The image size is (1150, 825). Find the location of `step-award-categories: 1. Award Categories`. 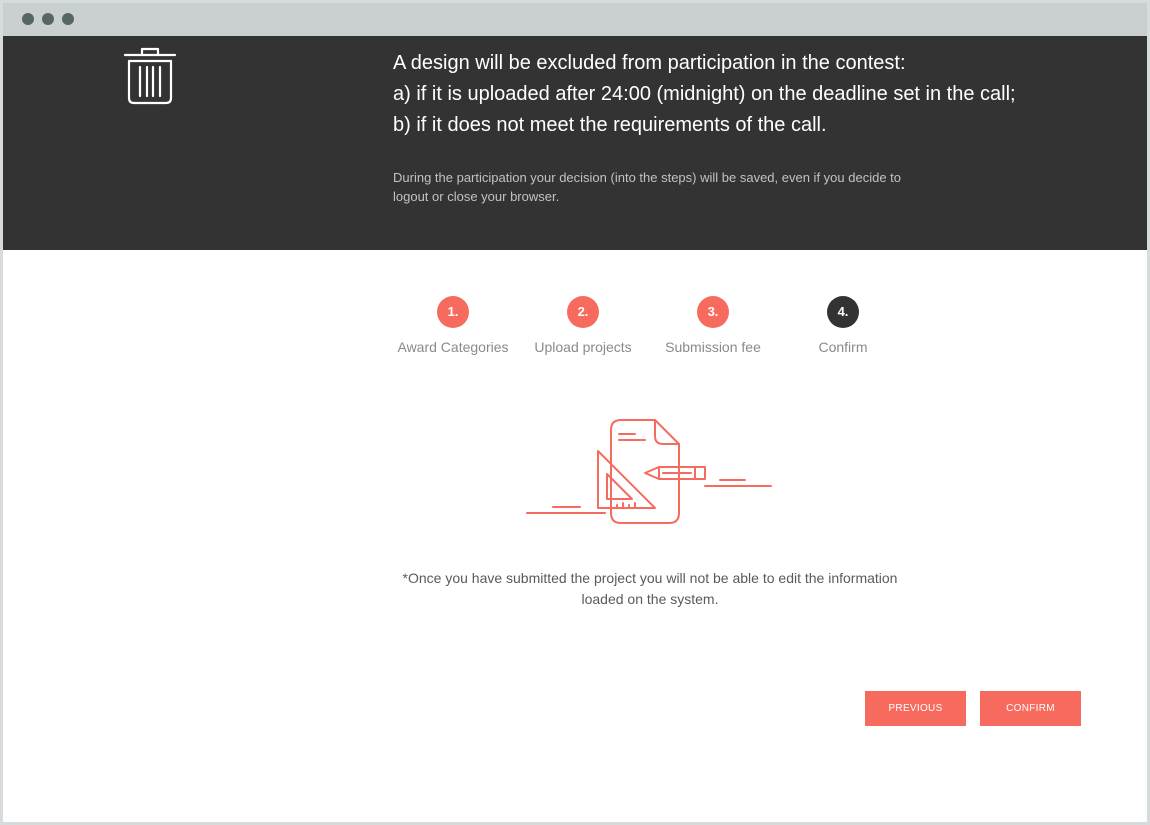

step-award-categories: 1. Award Categories is located at coordinates (453, 325).